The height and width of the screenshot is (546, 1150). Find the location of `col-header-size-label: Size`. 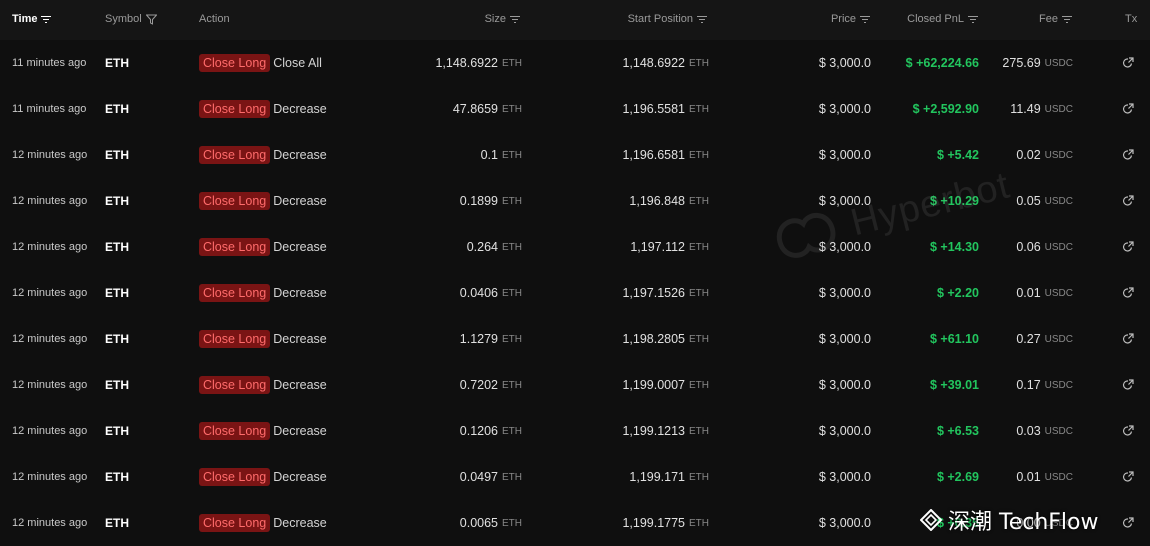

col-header-size-label: Size is located at coordinates (495, 19).